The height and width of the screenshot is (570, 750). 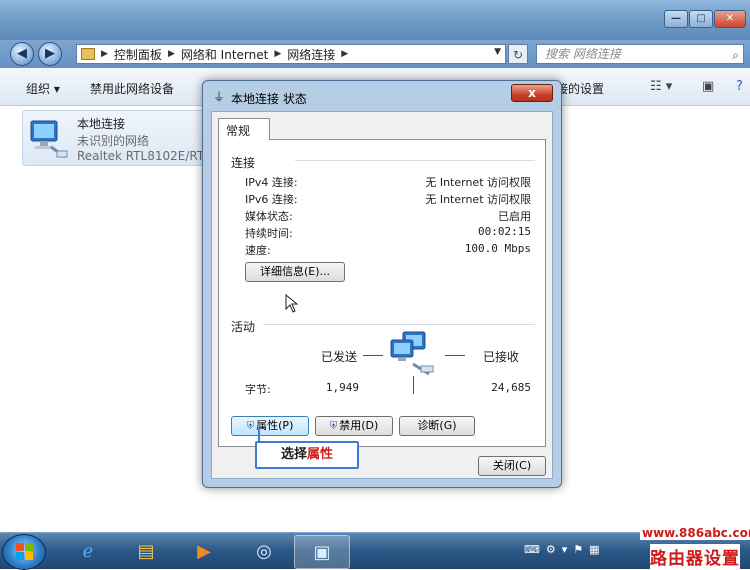 I want to click on change-settings-button: 接的设置, so click(x=580, y=88).